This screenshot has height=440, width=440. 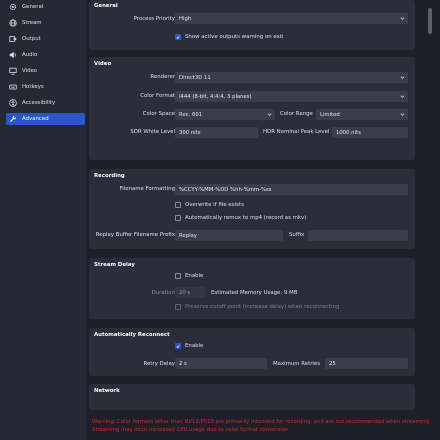 I want to click on filename-formatting-input: %CCYY-%MM-%DD %hh-%mm-%ss, so click(x=291, y=189).